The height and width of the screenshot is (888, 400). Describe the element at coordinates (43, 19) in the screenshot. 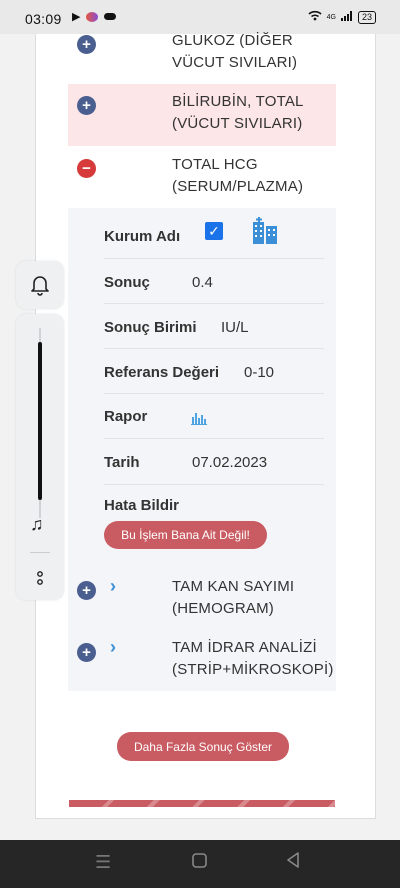

I see `status-time: 03:09` at that location.